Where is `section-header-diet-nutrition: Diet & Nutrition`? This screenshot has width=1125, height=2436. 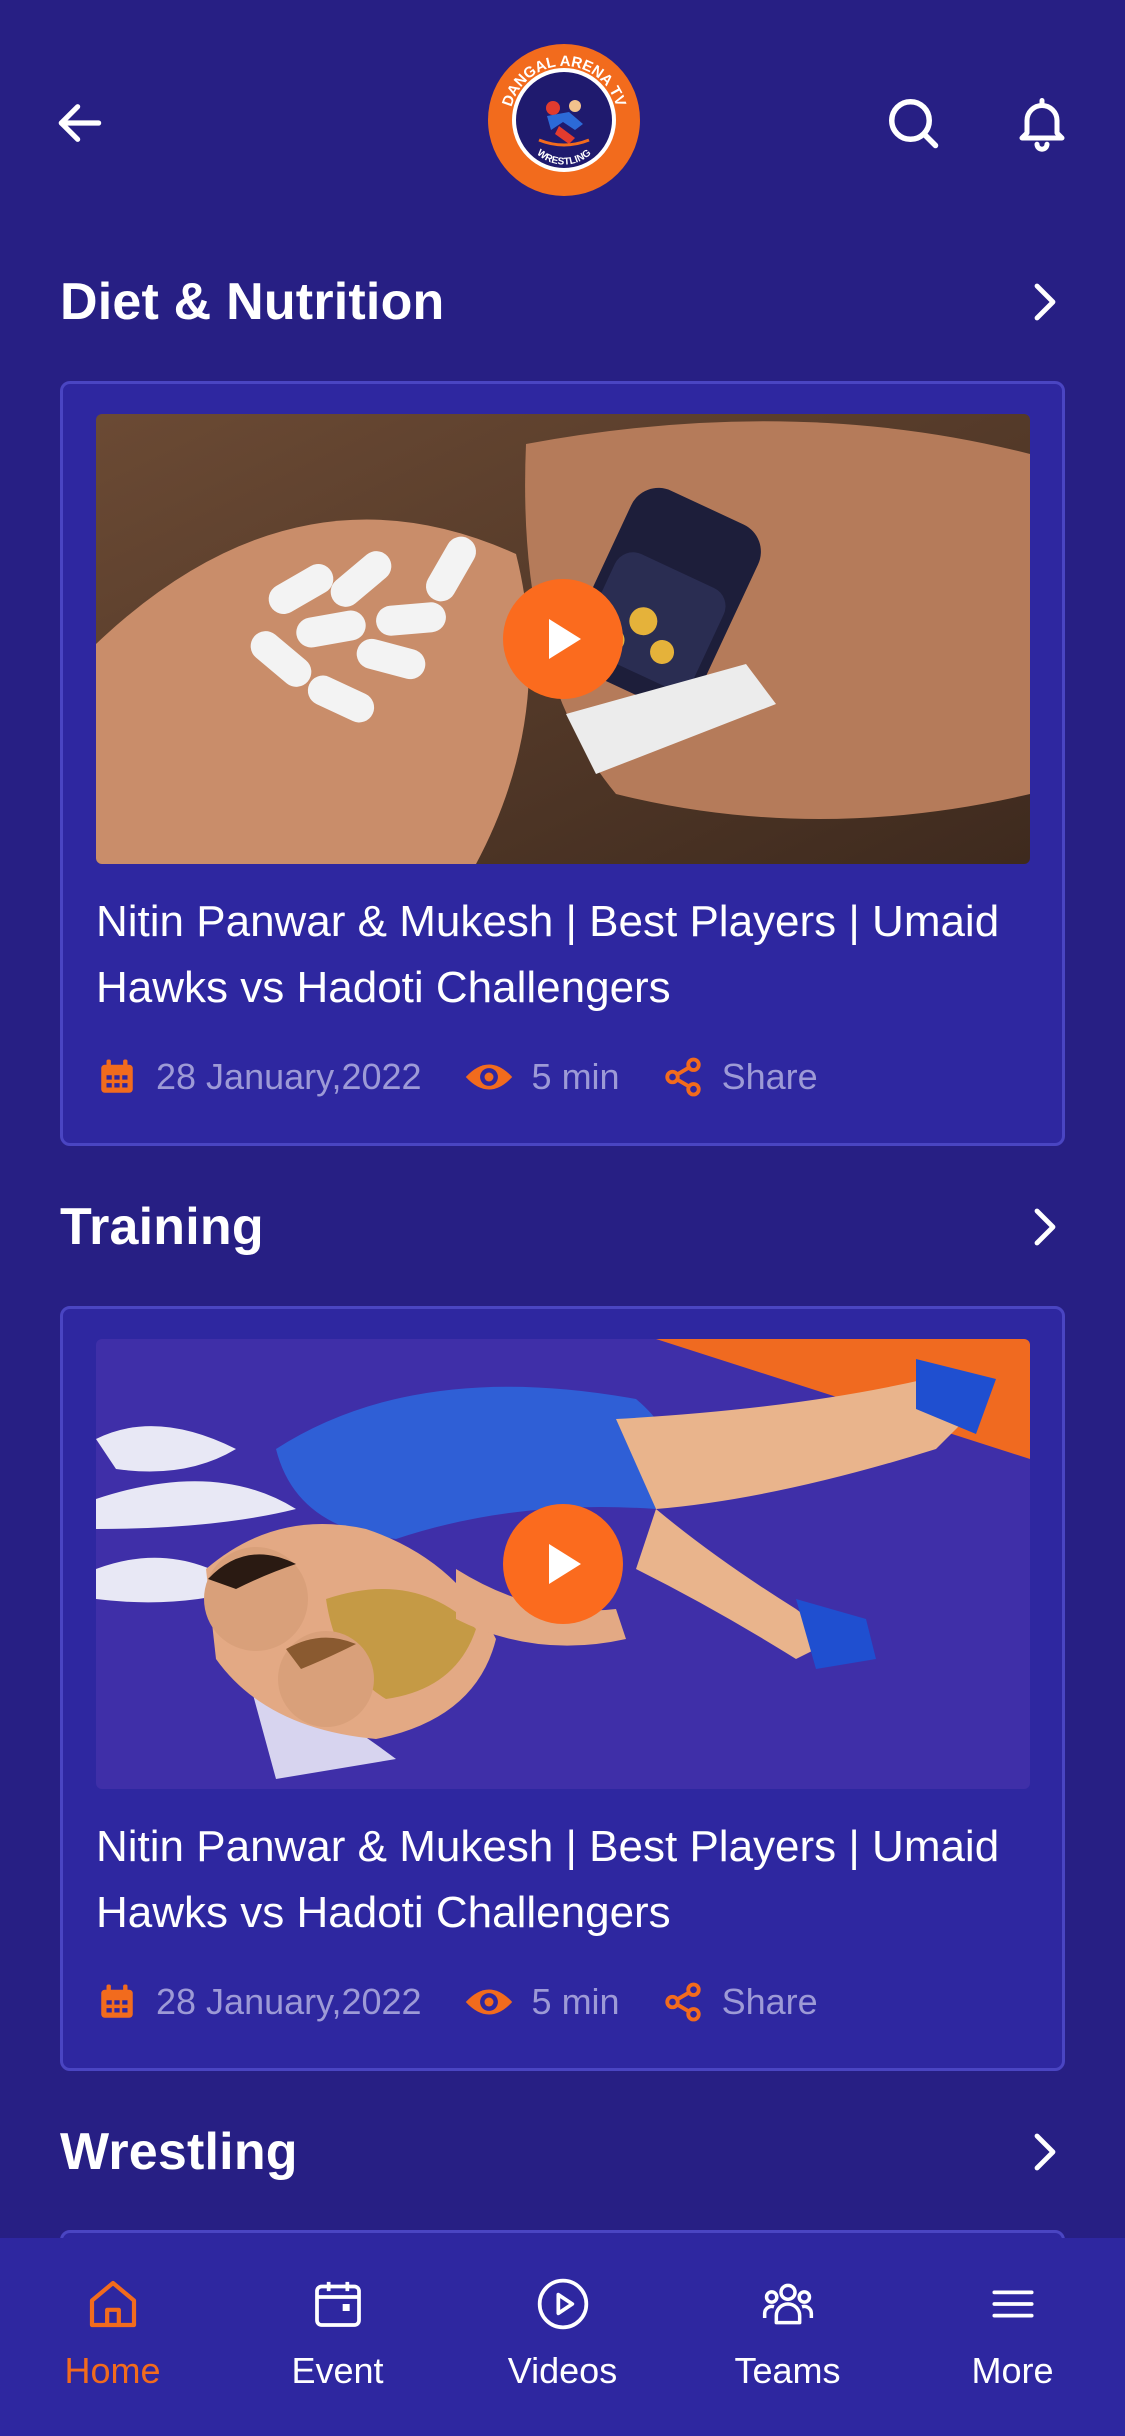
section-header-diet-nutrition: Diet & Nutrition is located at coordinates (562, 302).